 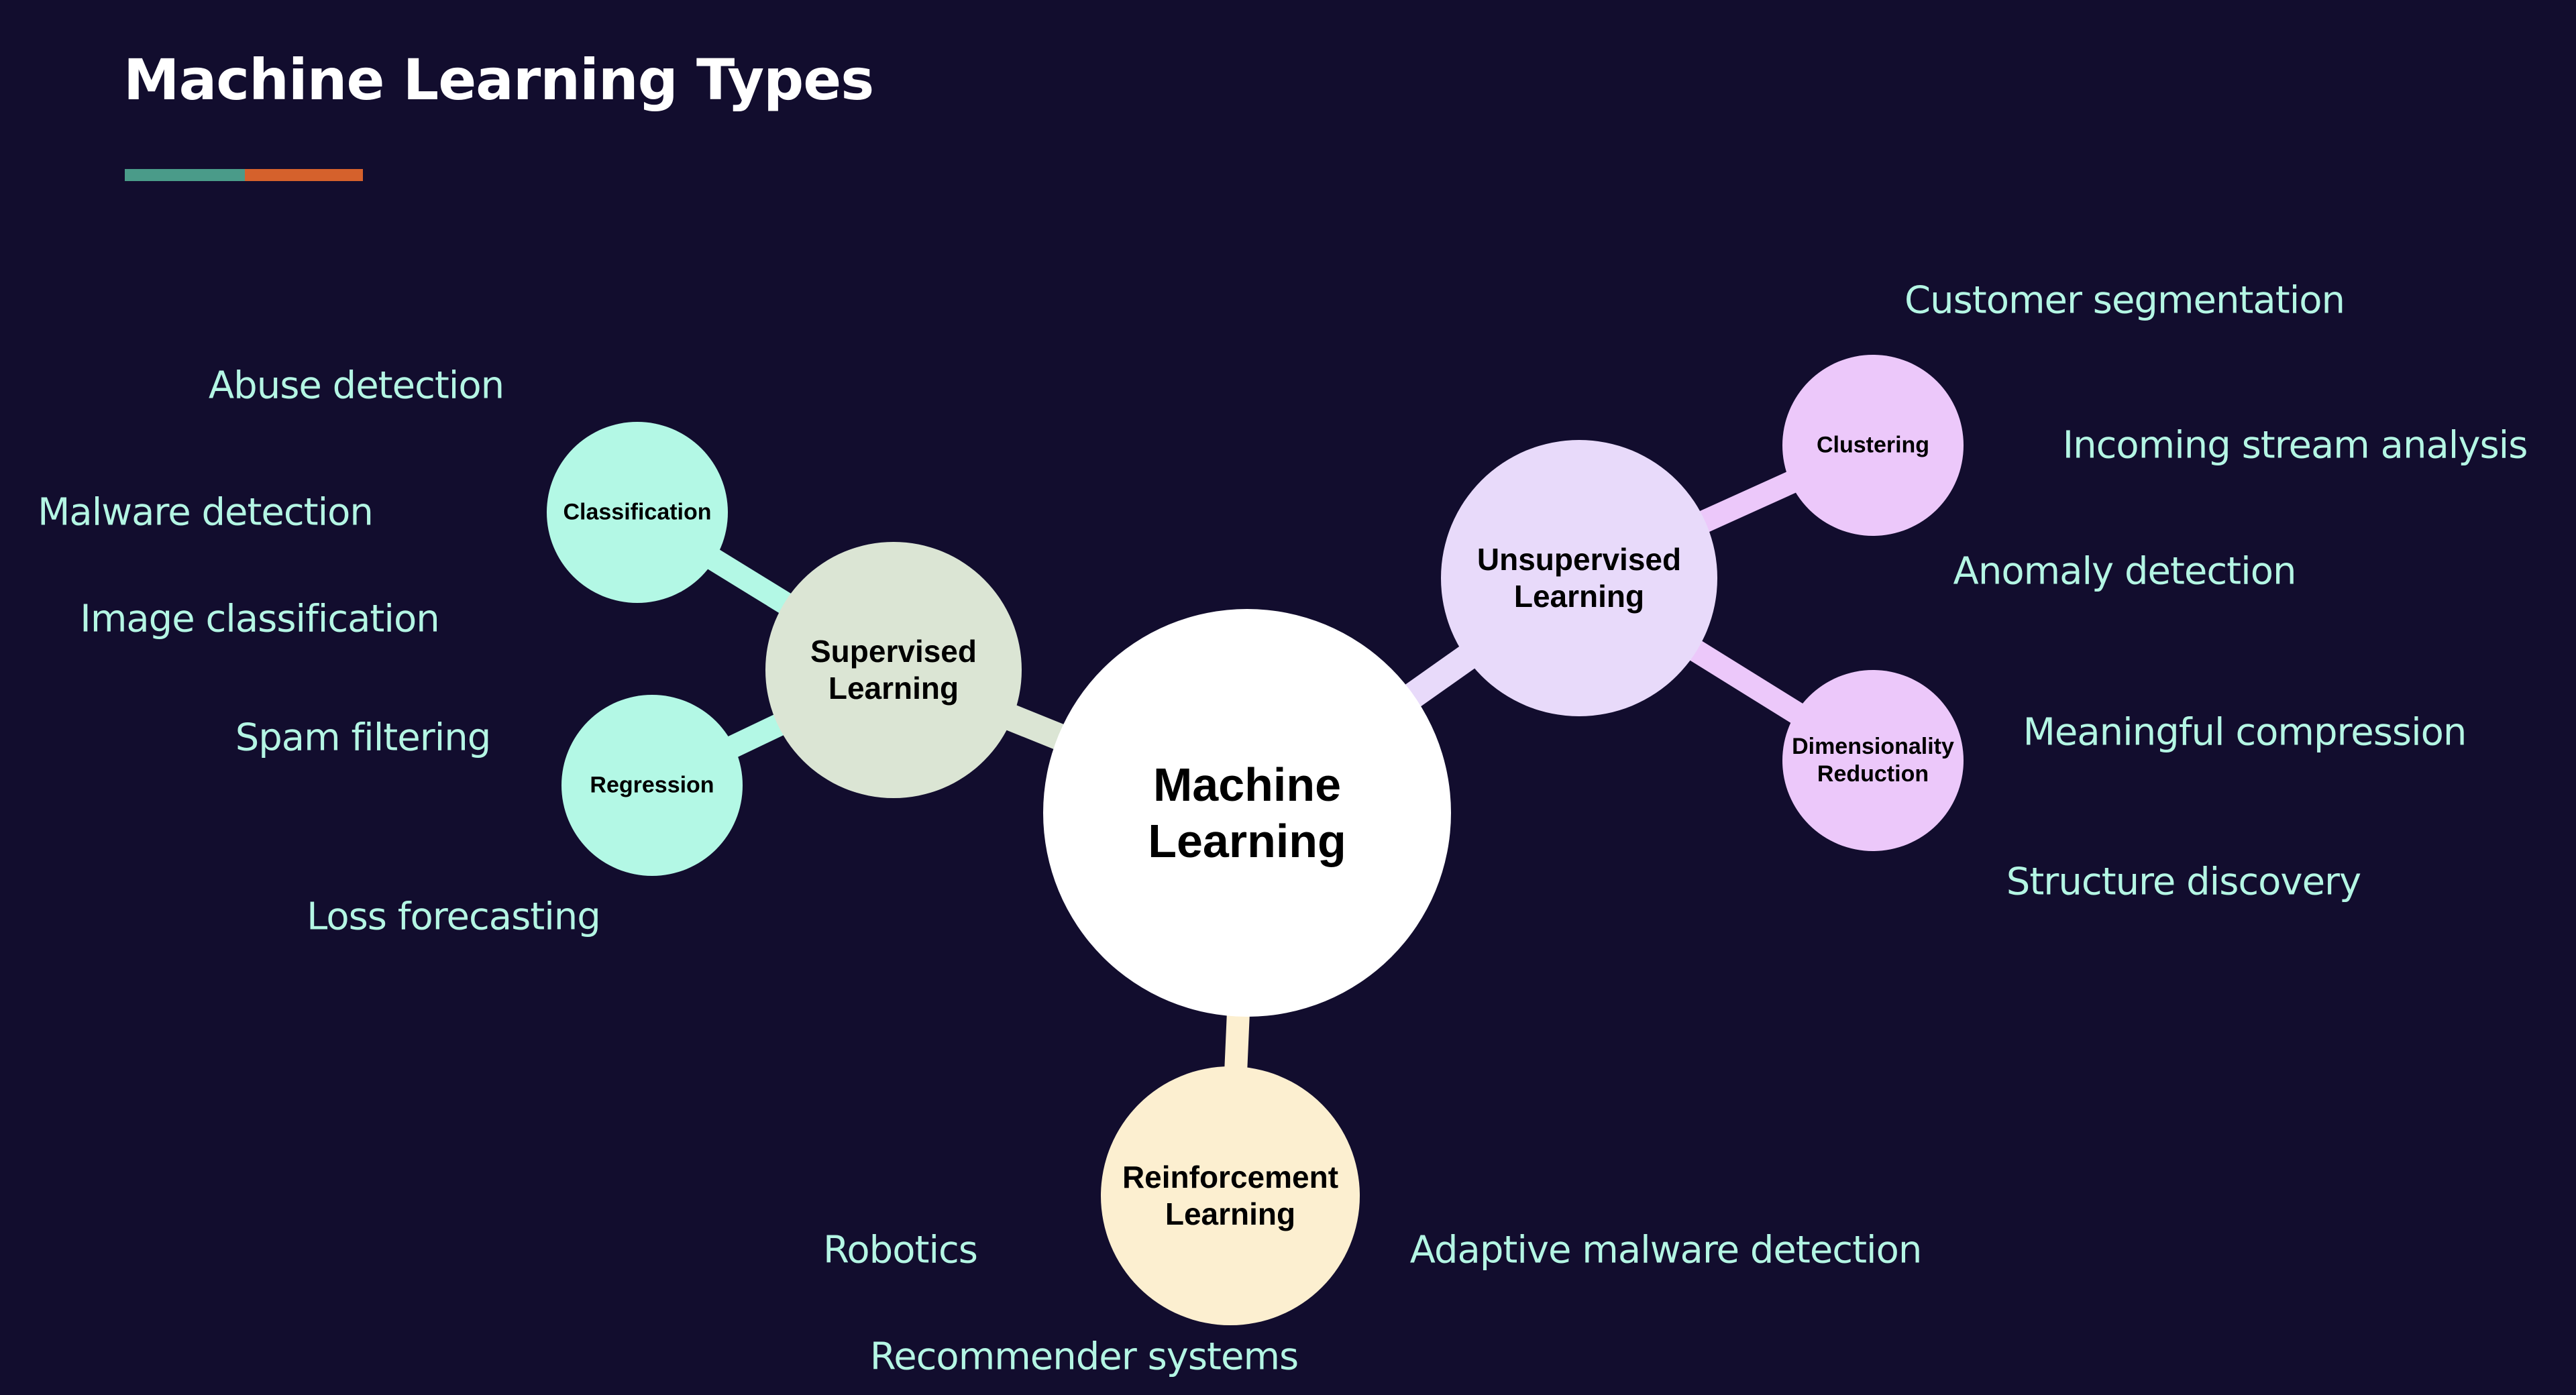 What do you see at coordinates (1666, 1250) in the screenshot?
I see `application-reinforcement: Adaptive malware detection` at bounding box center [1666, 1250].